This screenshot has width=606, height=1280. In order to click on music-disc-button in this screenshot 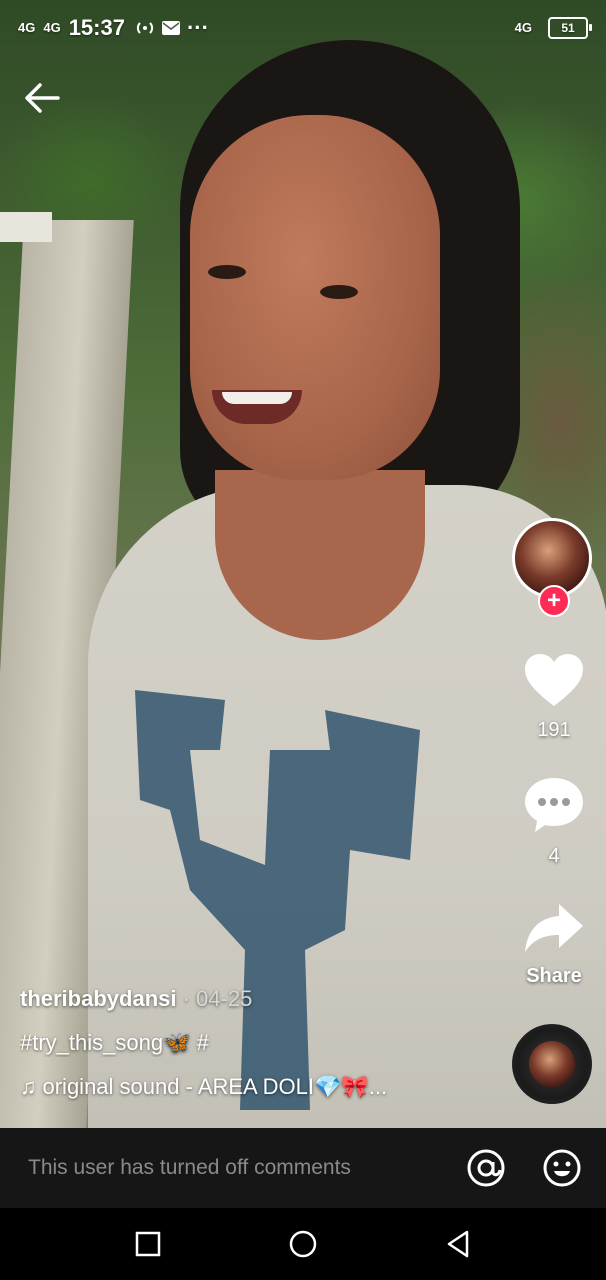, I will do `click(552, 1064)`.